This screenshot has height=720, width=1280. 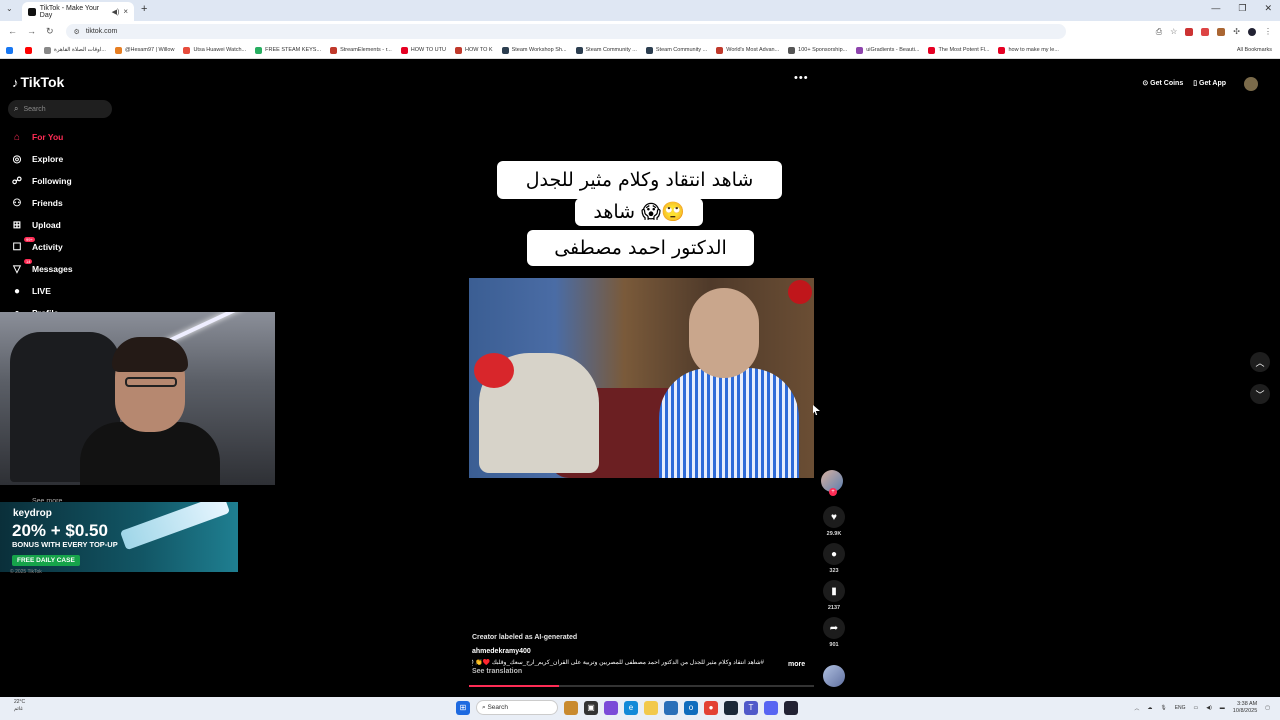 I want to click on sidebar-item-explore: ◎ Explore, so click(x=41, y=159).